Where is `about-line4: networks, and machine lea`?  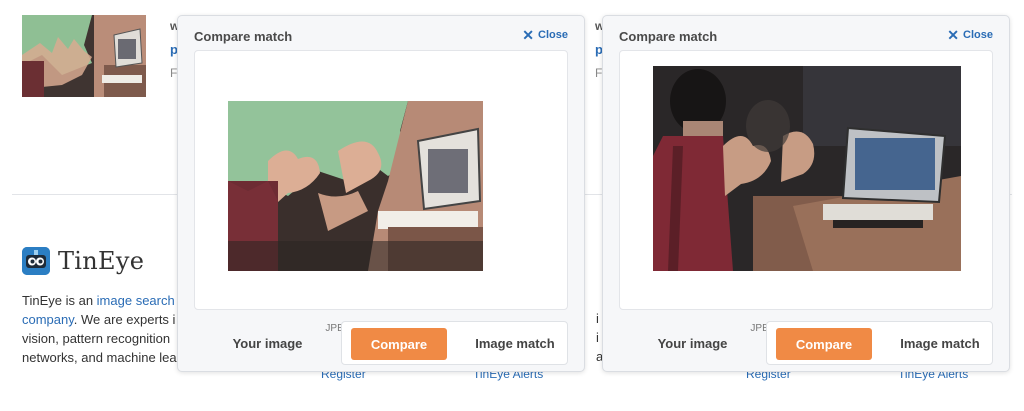
about-line4: networks, and machine lea is located at coordinates (99, 357).